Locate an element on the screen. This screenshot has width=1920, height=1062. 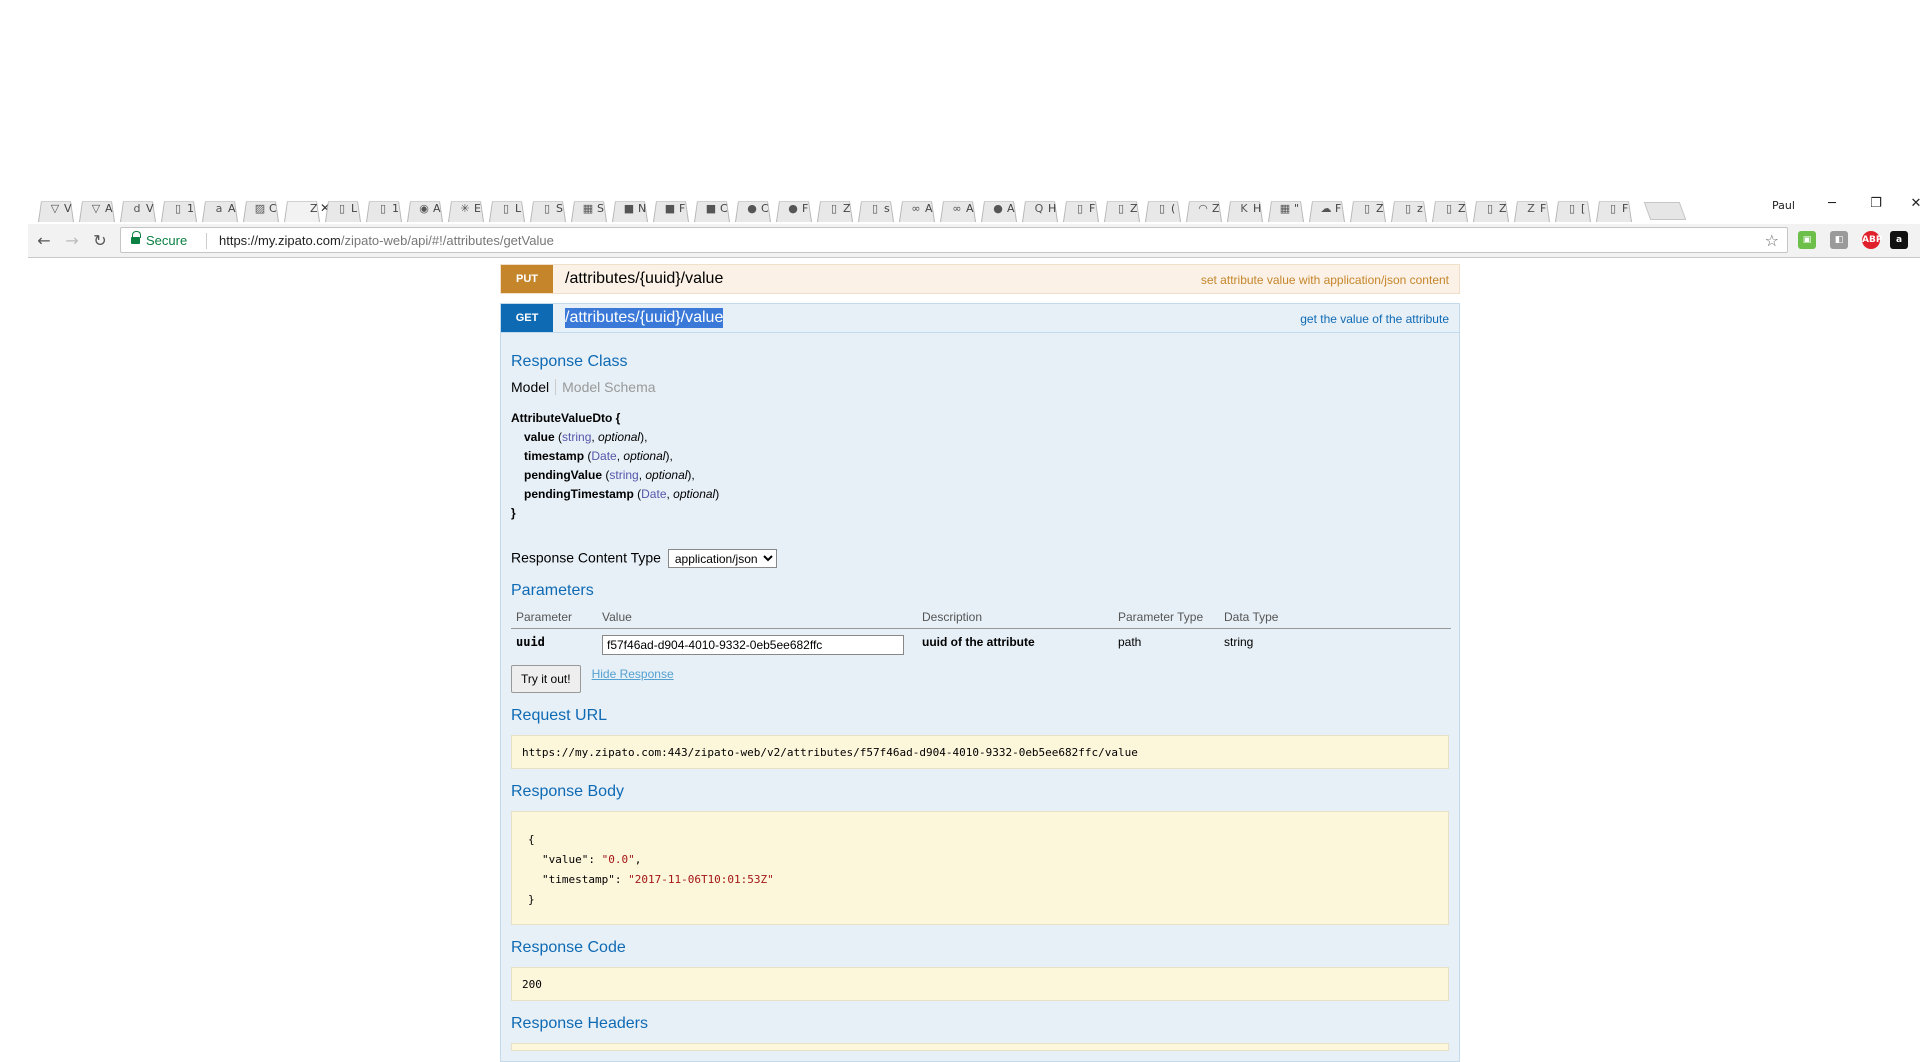
browser-tab: ▯( is located at coordinates (1163, 207).